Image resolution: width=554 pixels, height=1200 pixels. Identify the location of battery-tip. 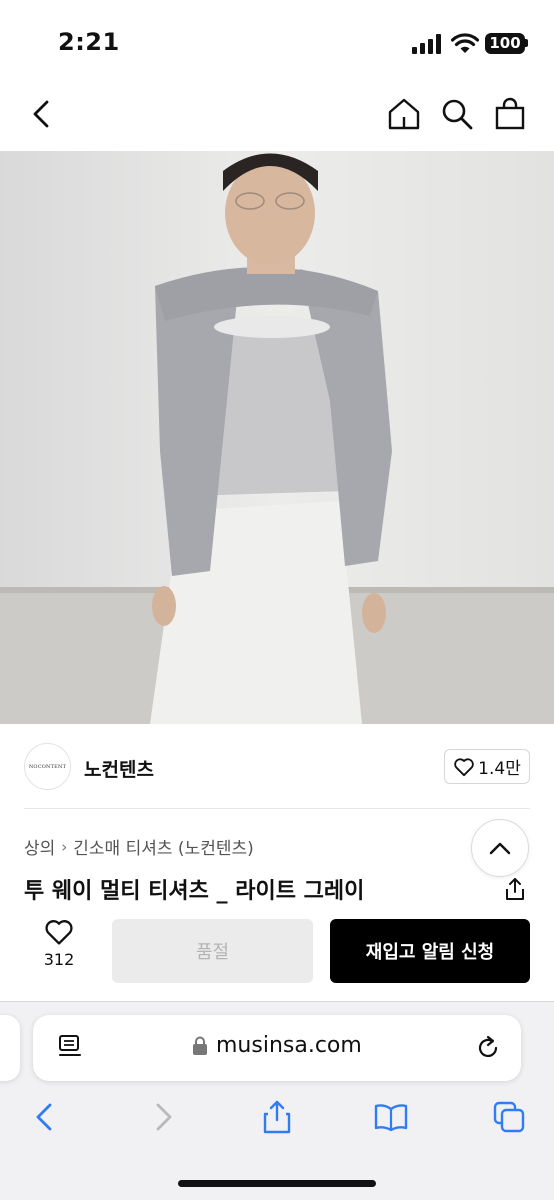
(526, 43).